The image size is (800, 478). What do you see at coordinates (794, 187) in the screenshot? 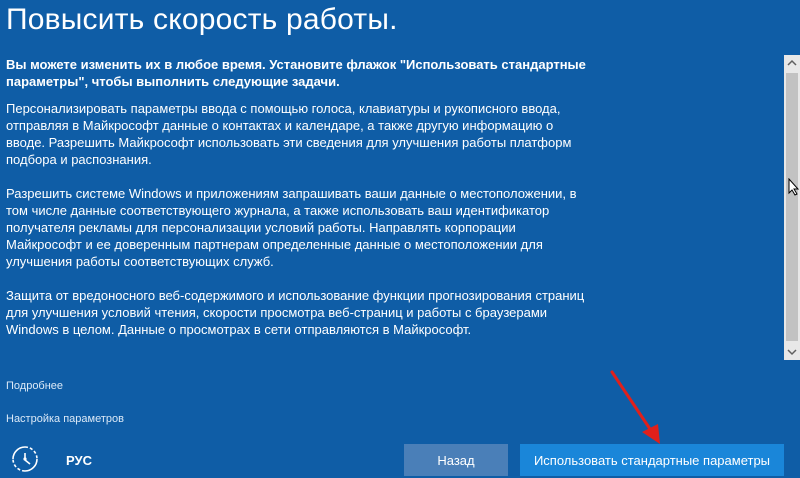
I see `mouse-cursor-icon` at bounding box center [794, 187].